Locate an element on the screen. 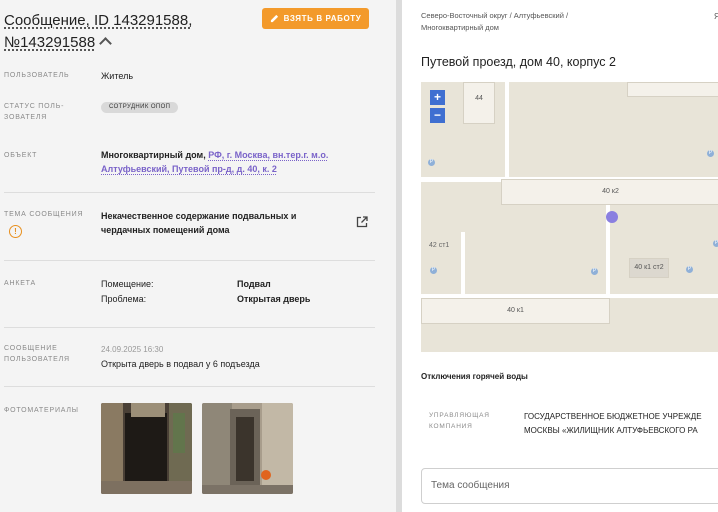 The width and height of the screenshot is (718, 512). map-building-40k2: 40 к2 is located at coordinates (609, 192).